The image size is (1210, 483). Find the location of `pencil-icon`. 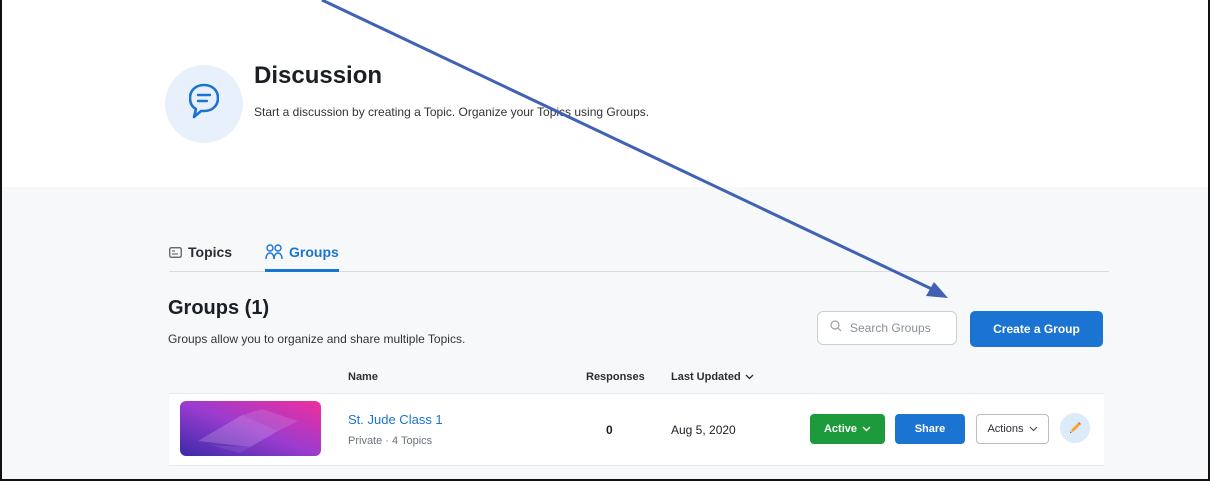

pencil-icon is located at coordinates (1075, 428).